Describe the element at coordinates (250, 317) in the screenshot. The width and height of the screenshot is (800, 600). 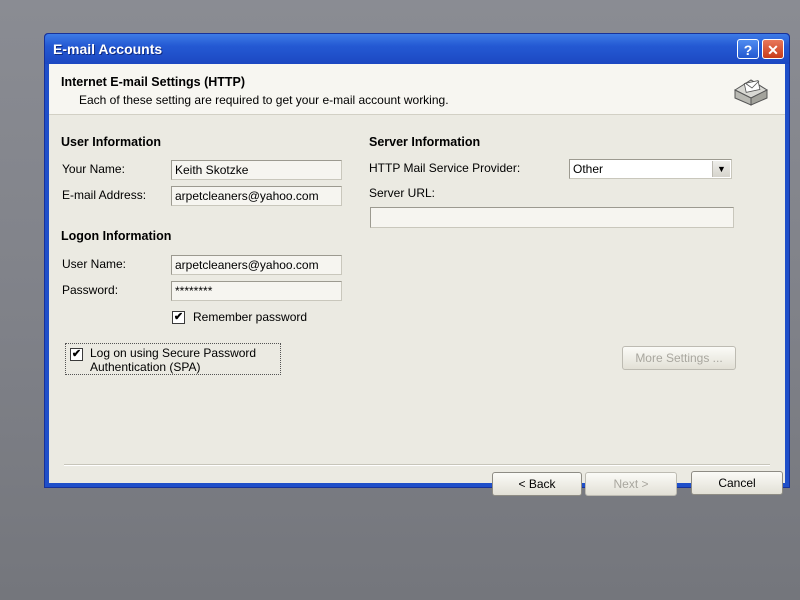
I see `remember-password-label: Remember password` at that location.